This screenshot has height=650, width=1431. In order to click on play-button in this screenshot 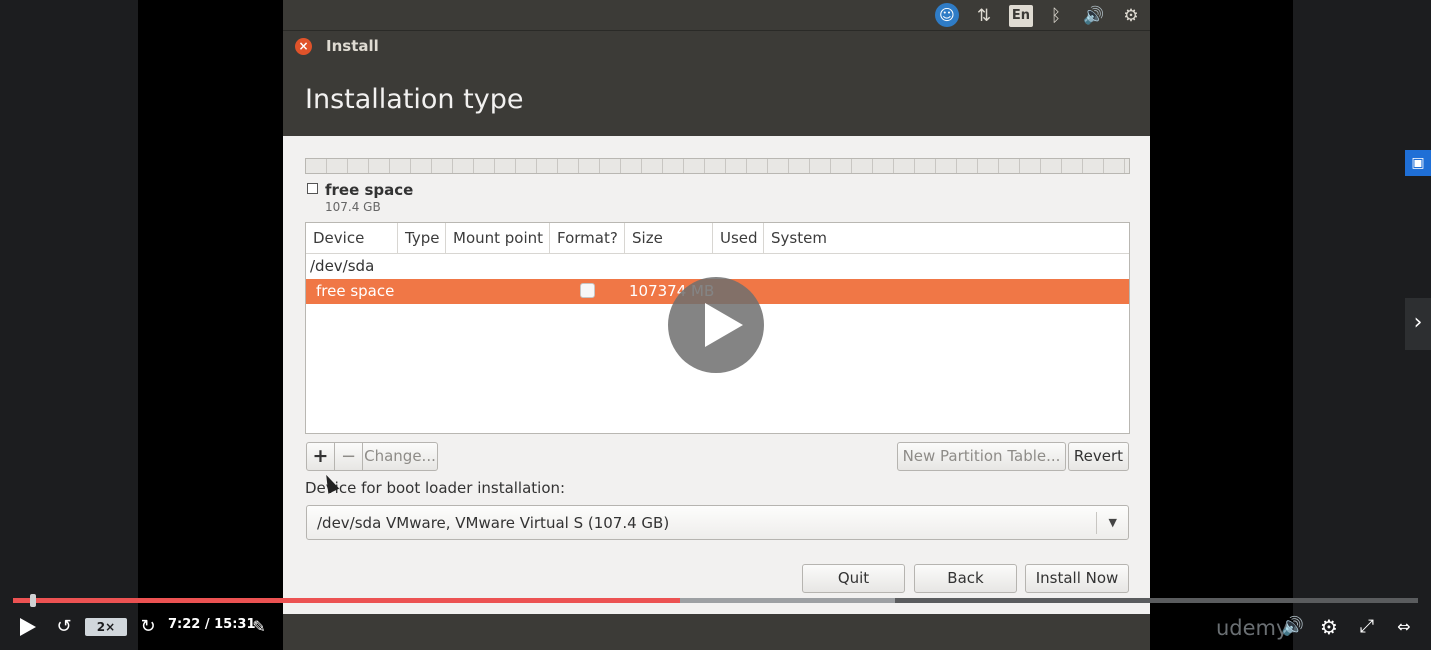, I will do `click(28, 627)`.